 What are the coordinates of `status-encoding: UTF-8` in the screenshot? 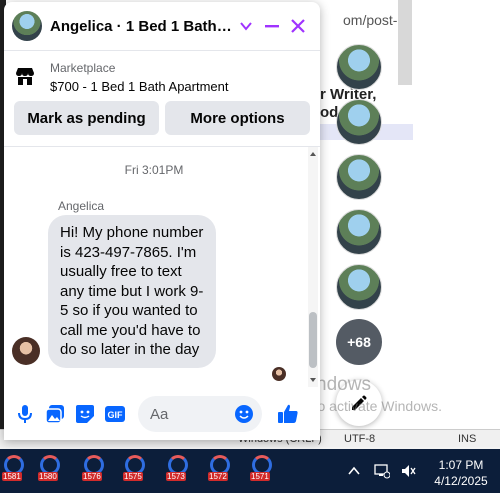 It's located at (360, 439).